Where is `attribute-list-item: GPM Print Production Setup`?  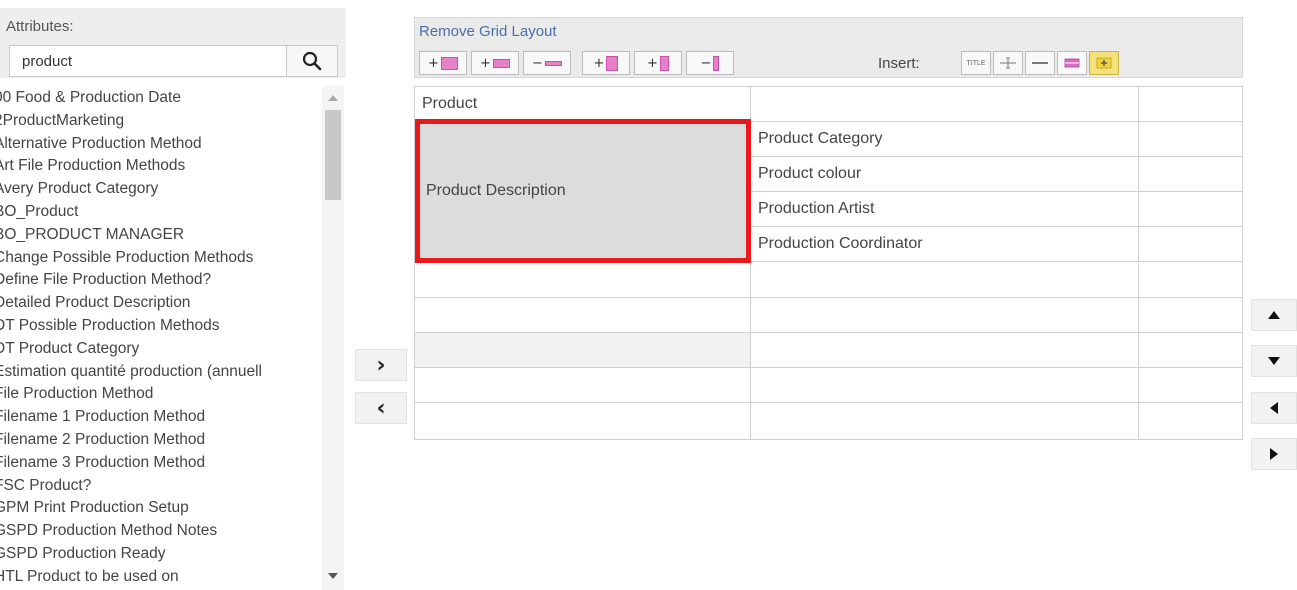 attribute-list-item: GPM Print Production Setup is located at coordinates (162, 507).